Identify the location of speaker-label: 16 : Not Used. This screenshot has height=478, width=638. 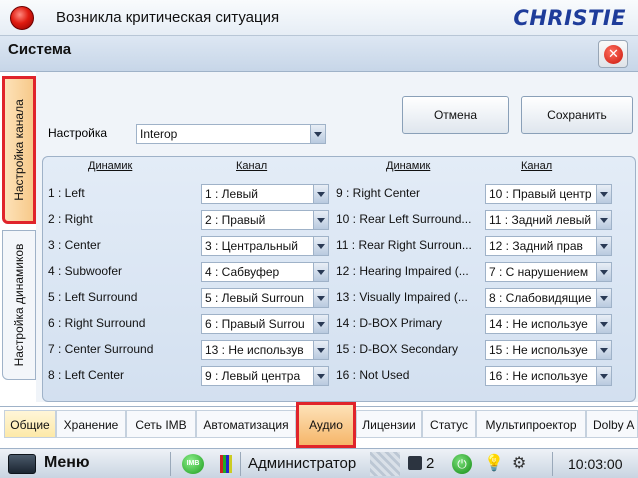
(373, 375).